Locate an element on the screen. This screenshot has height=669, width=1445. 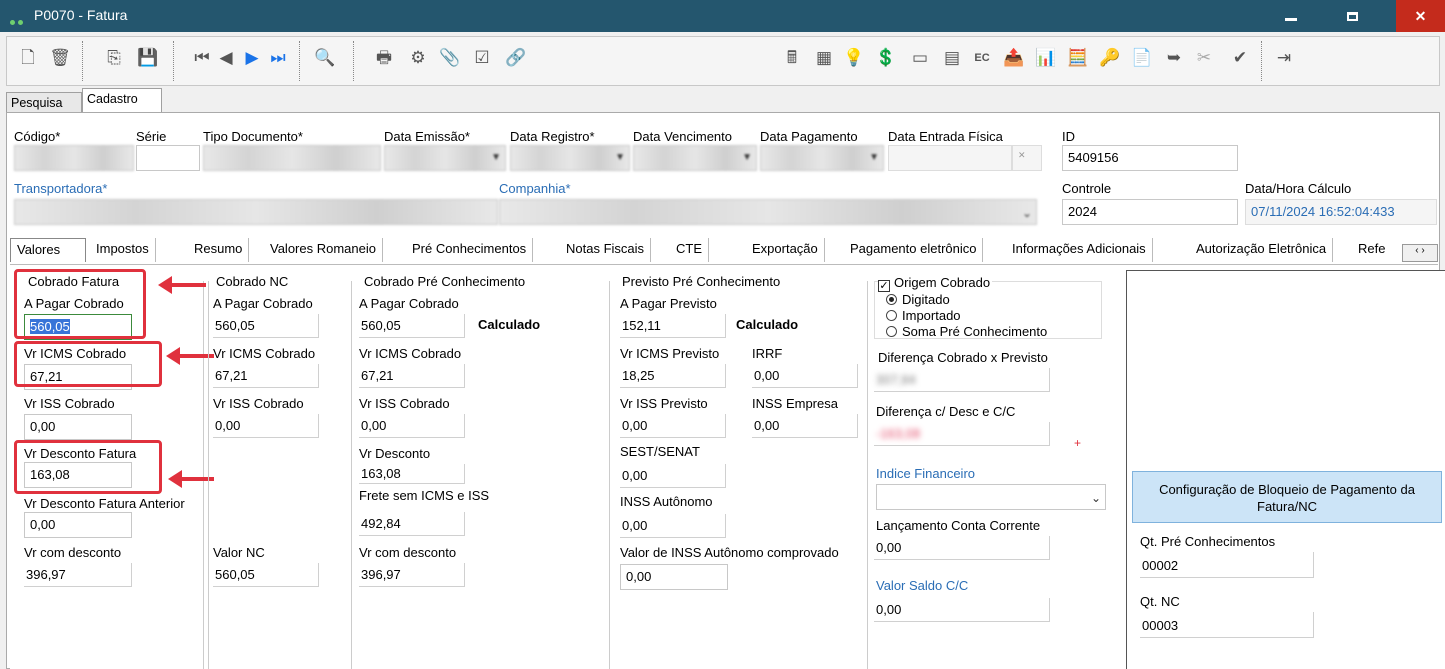
controle-field: 2024 is located at coordinates (1150, 212).